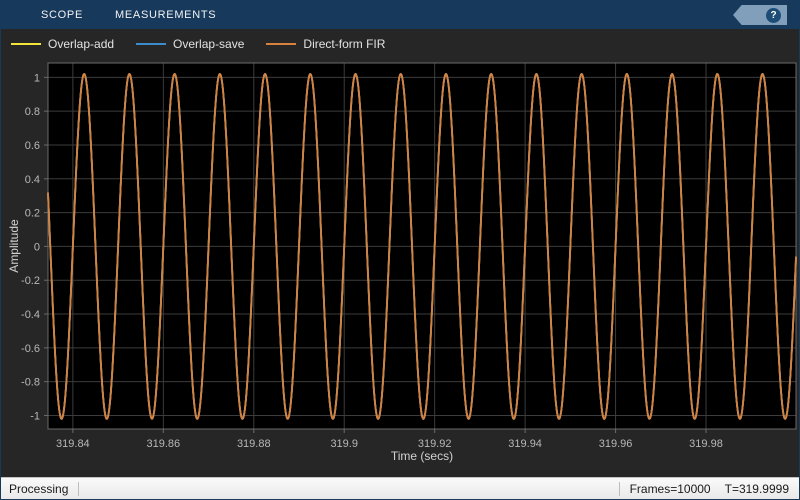  I want to click on legend-item-overlap-add: Overlap-add, so click(62, 44).